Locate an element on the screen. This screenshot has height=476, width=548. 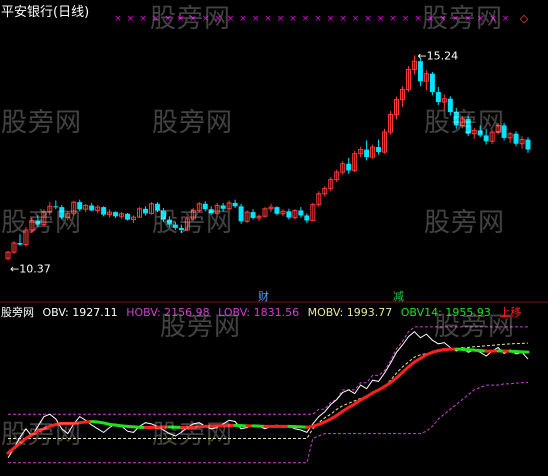
indicator-name: 股旁网 is located at coordinates (17, 312).